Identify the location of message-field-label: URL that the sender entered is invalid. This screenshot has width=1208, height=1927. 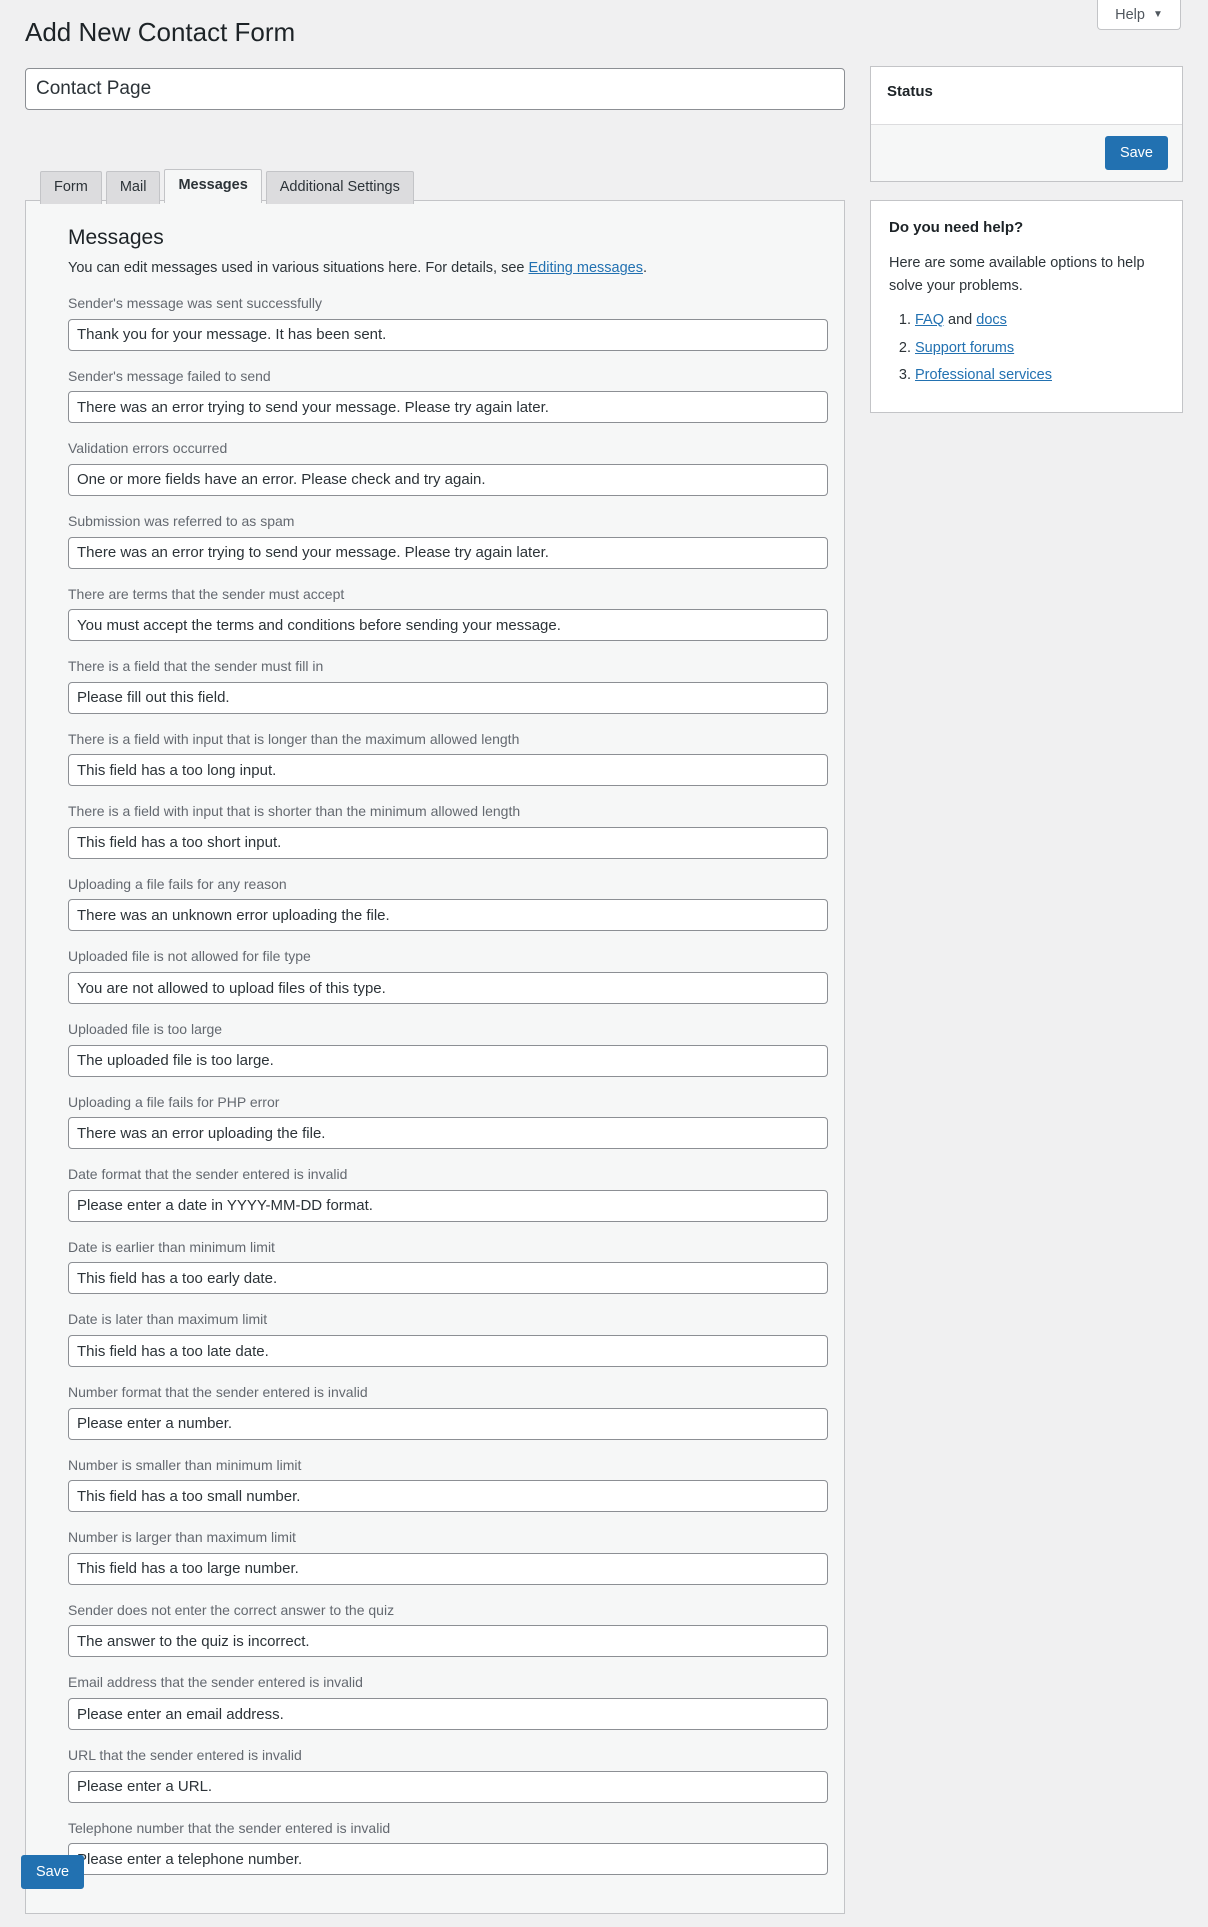
(185, 1755).